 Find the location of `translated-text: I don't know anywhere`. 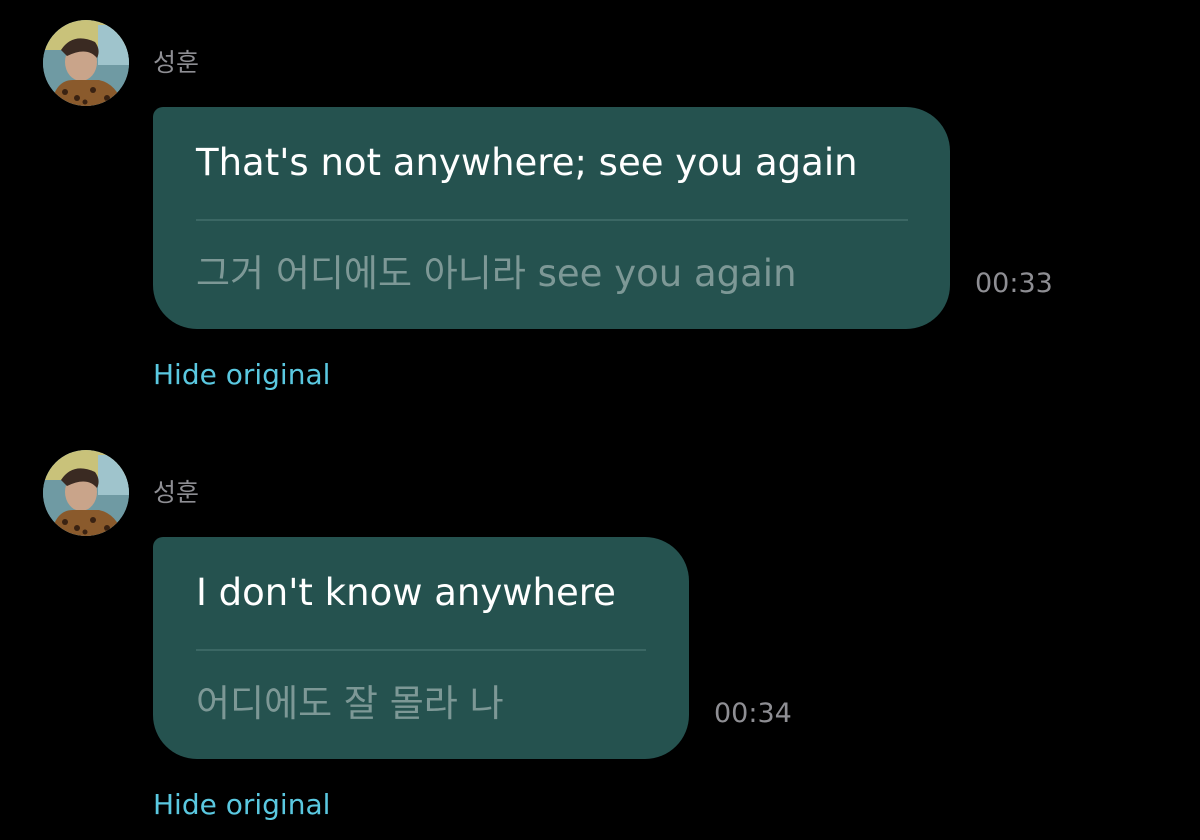

translated-text: I don't know anywhere is located at coordinates (406, 592).